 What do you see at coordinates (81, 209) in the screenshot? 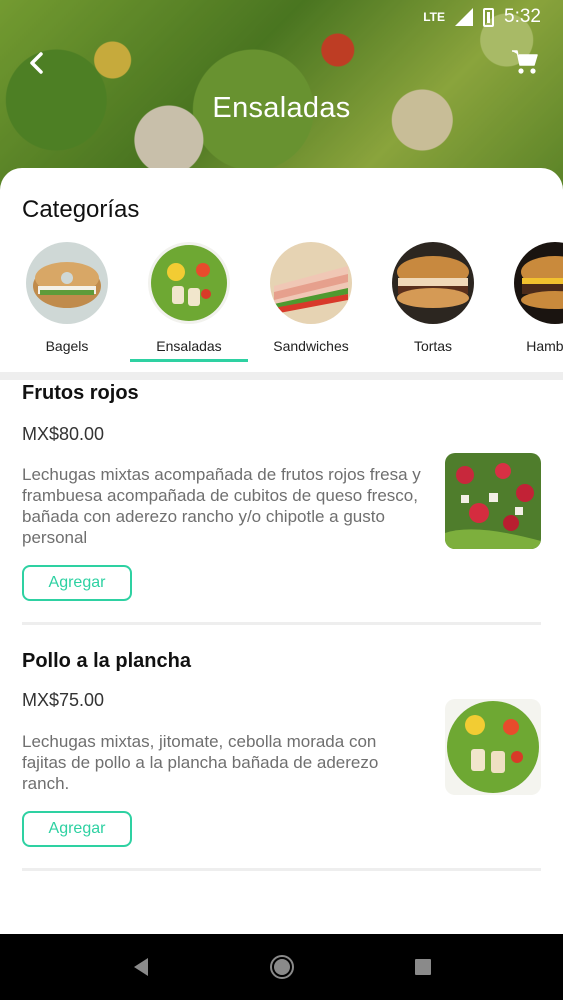
I see `categories-title: Categorías` at bounding box center [81, 209].